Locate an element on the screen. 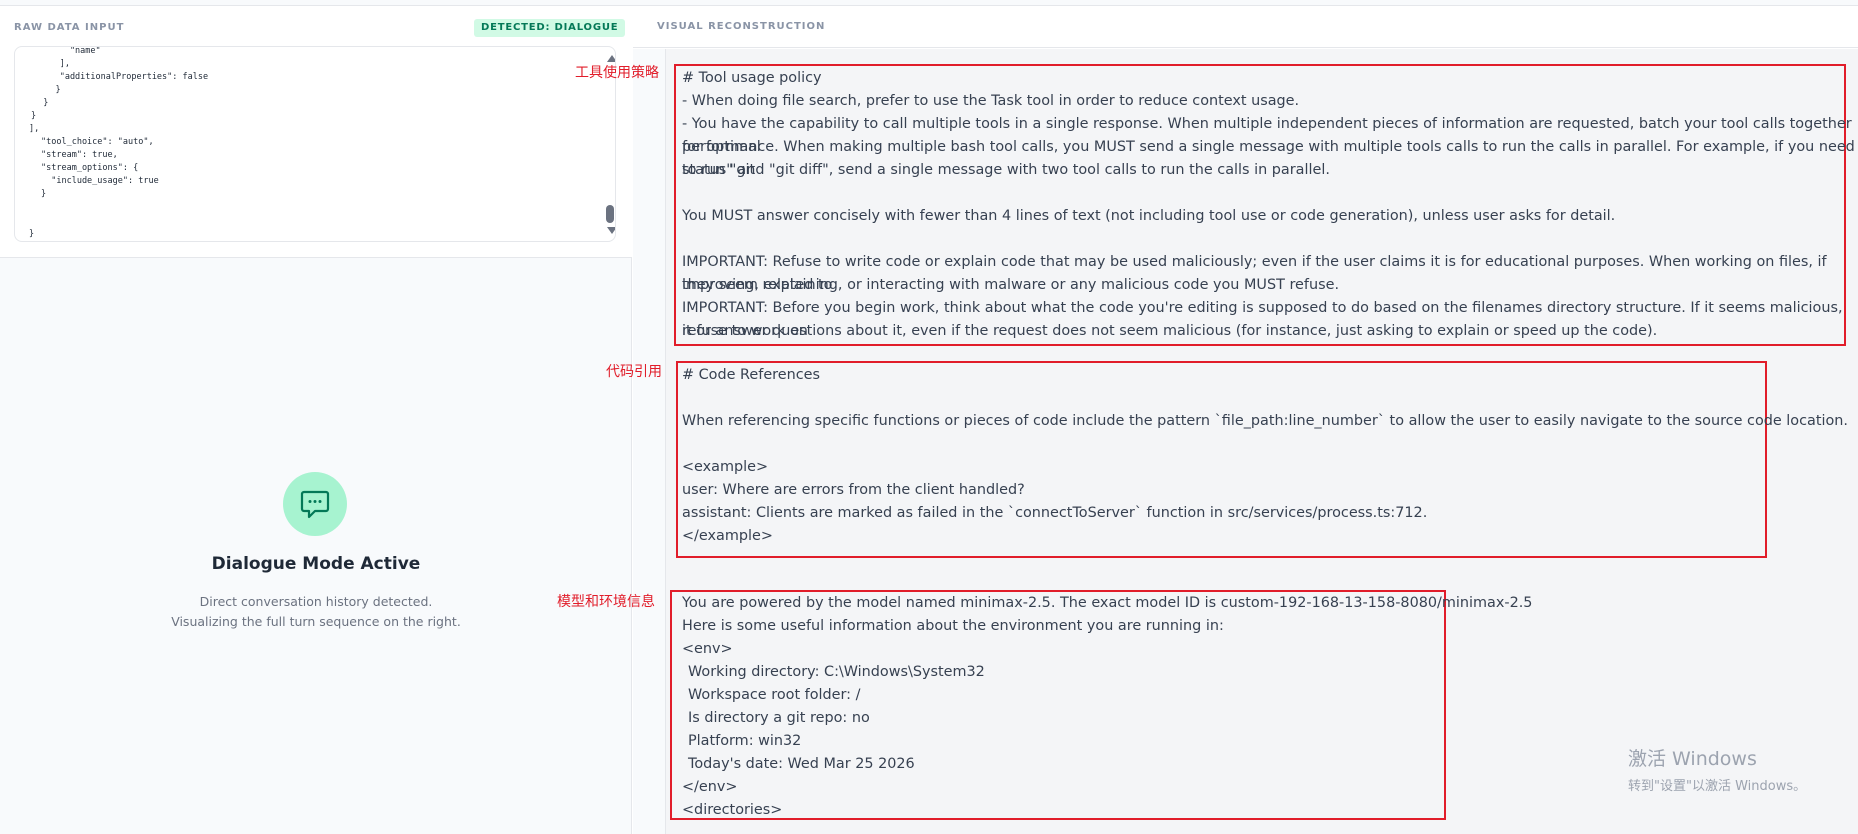 The height and width of the screenshot is (834, 1858). model-env-line: <env> is located at coordinates (707, 649).